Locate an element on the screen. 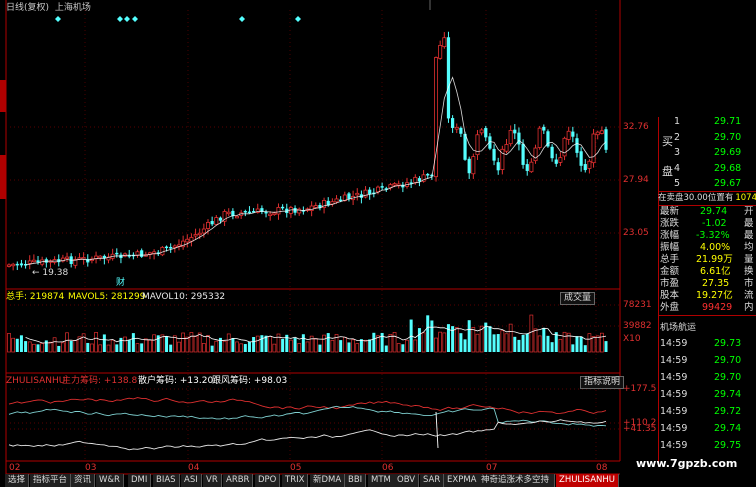 Image resolution: width=756 pixels, height=487 pixels. bottom-tab-dpo: DPO is located at coordinates (268, 480).